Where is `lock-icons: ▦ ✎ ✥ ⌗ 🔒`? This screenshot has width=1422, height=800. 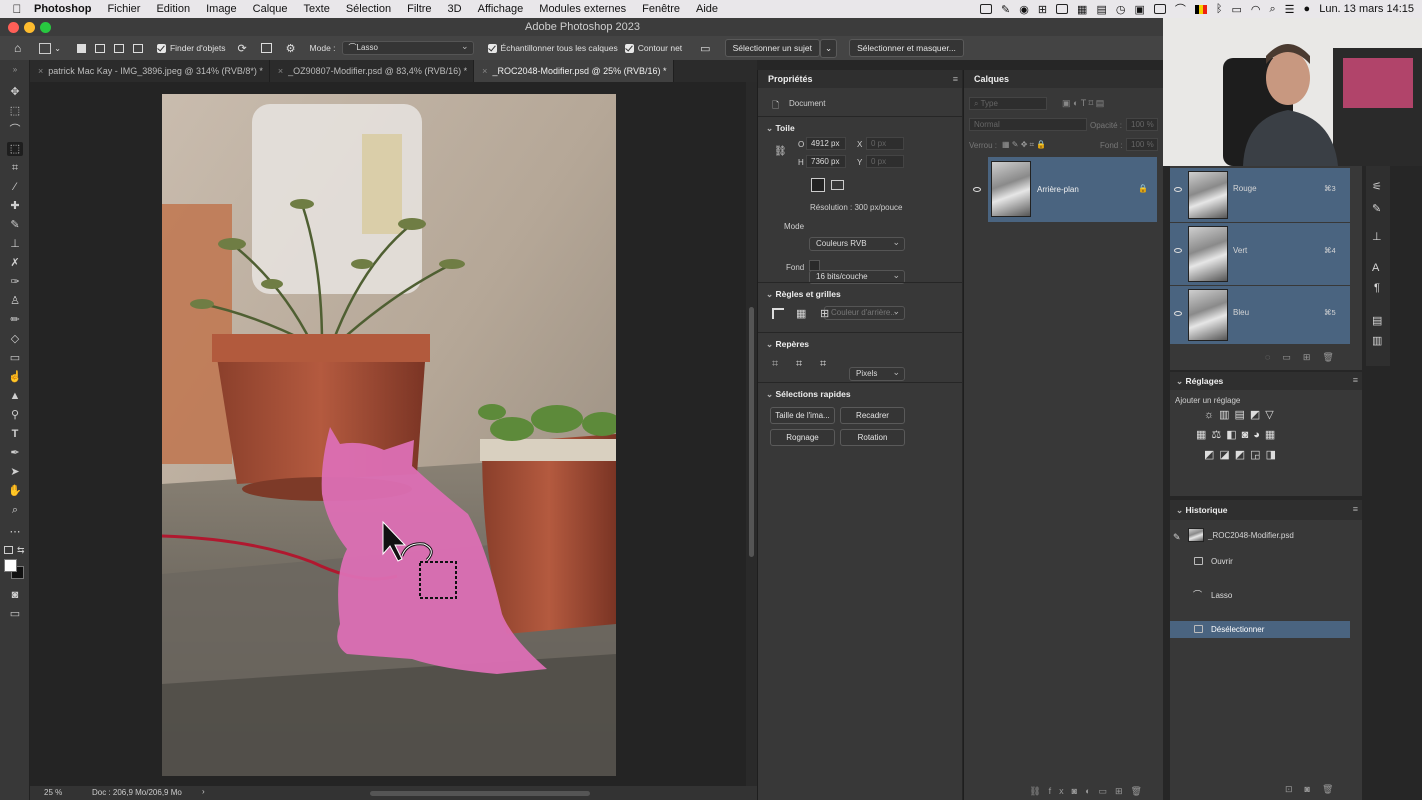 lock-icons: ▦ ✎ ✥ ⌗ 🔒 is located at coordinates (1024, 145).